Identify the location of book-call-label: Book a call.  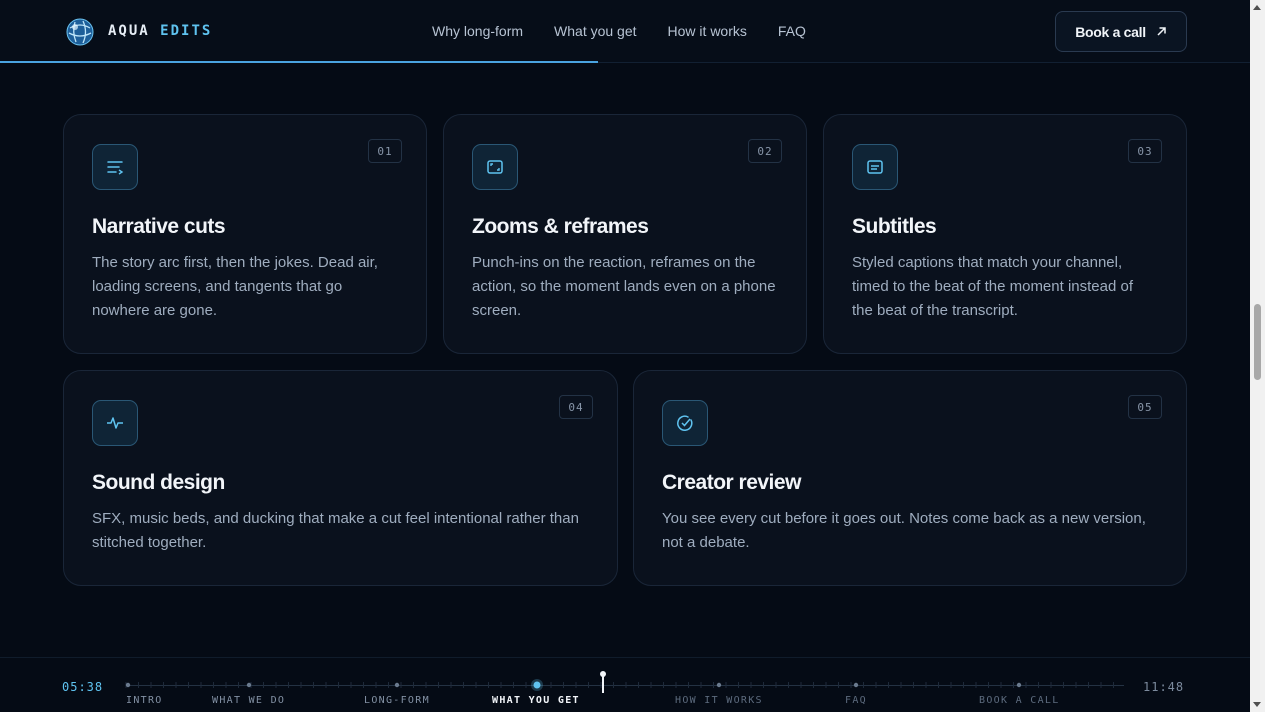
(1110, 31).